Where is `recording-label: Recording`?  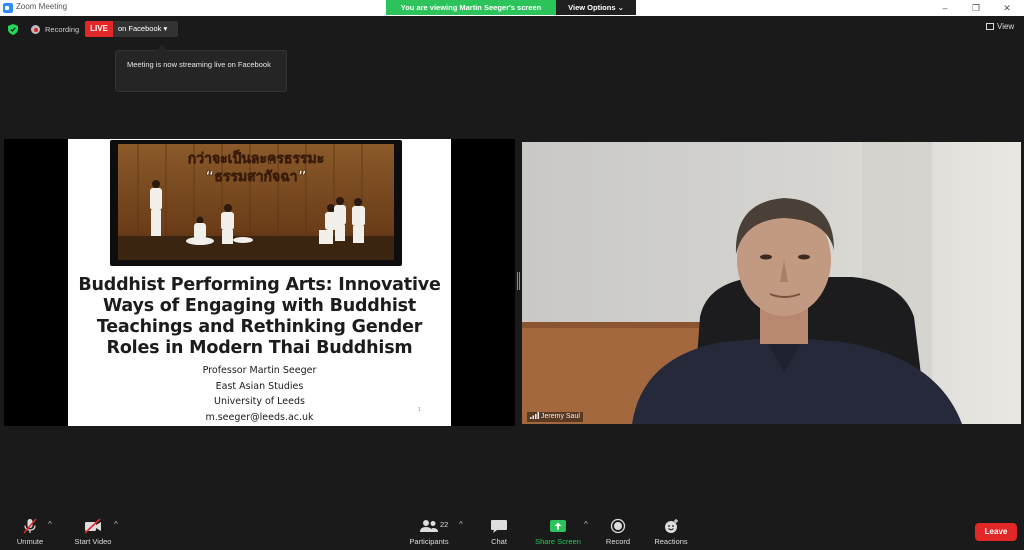
recording-label: Recording is located at coordinates (62, 29).